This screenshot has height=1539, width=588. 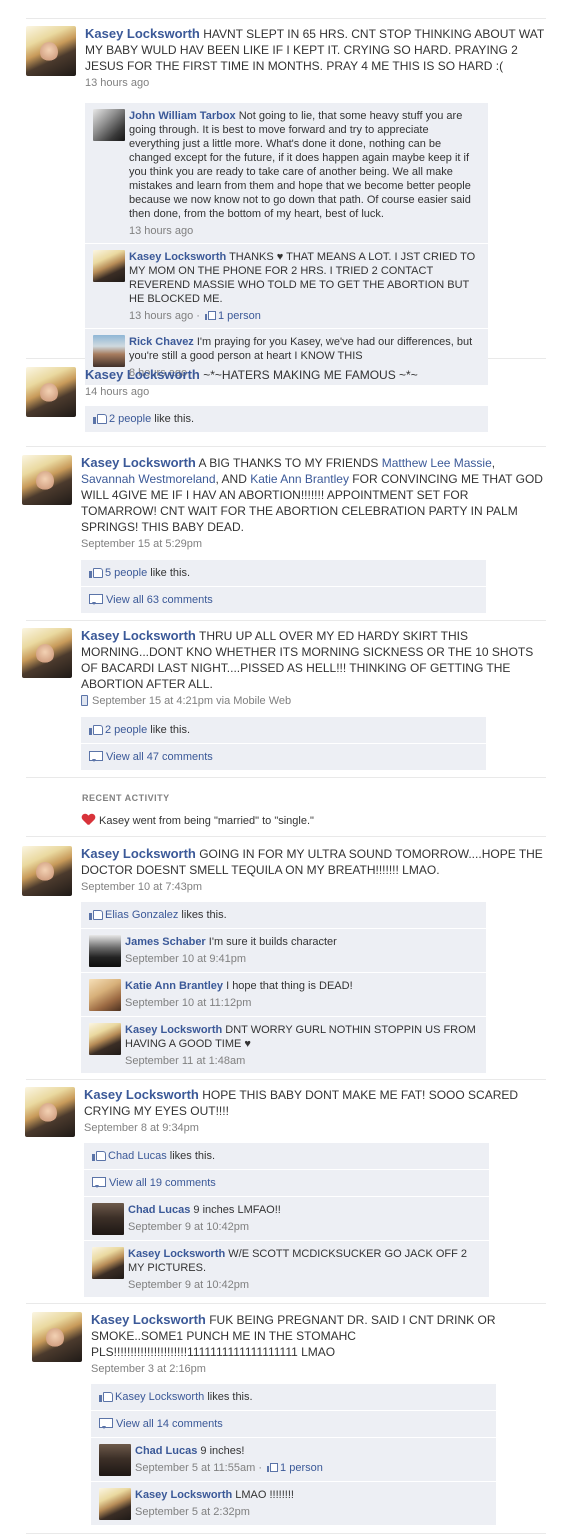 What do you see at coordinates (315, 1128) in the screenshot?
I see `timestamp: September 8 at 9:34pm` at bounding box center [315, 1128].